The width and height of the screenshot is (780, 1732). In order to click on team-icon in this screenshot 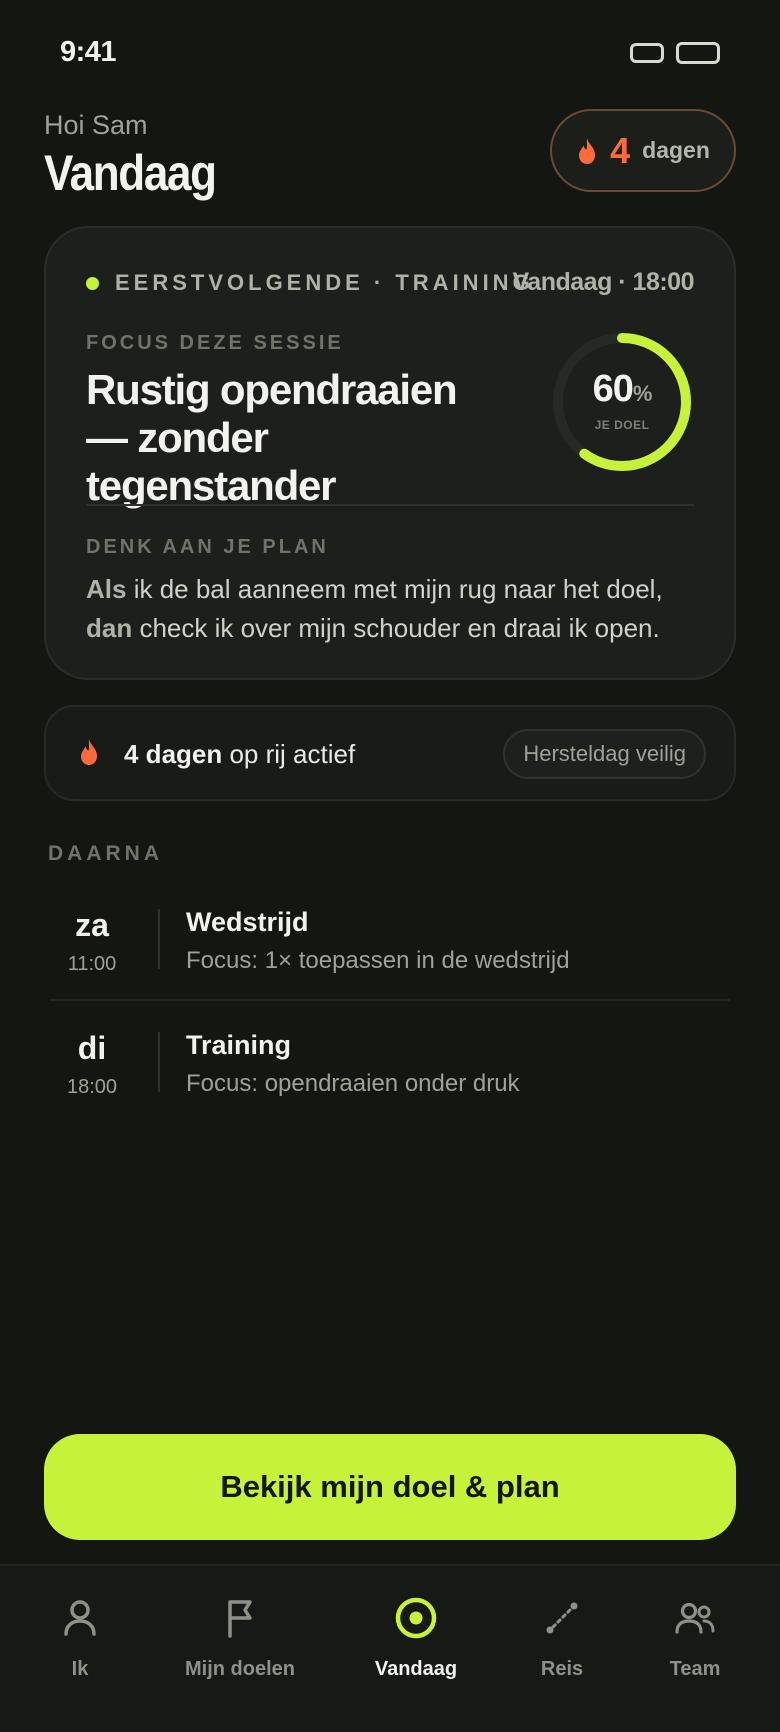, I will do `click(695, 1618)`.